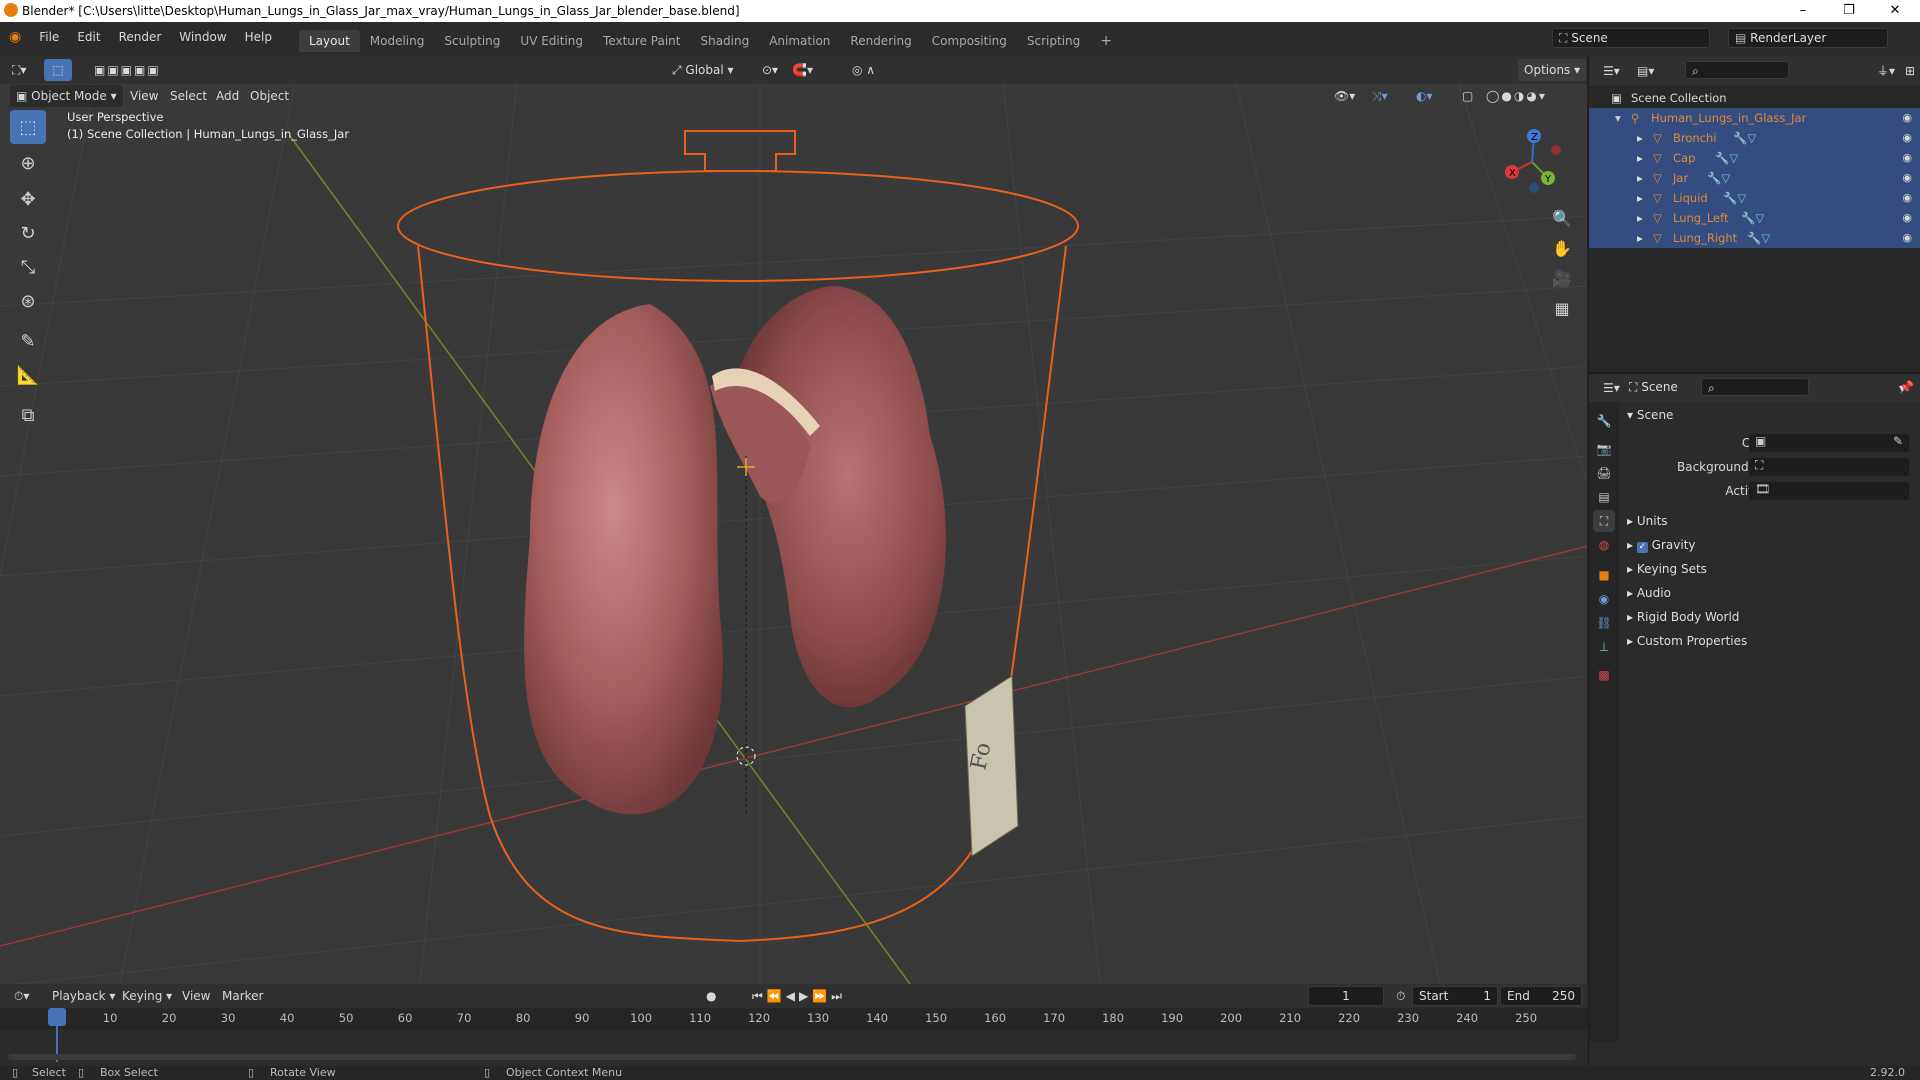 This screenshot has height=1080, width=1920. Describe the element at coordinates (792, 1057) in the screenshot. I see `timeline-scrollbar` at that location.